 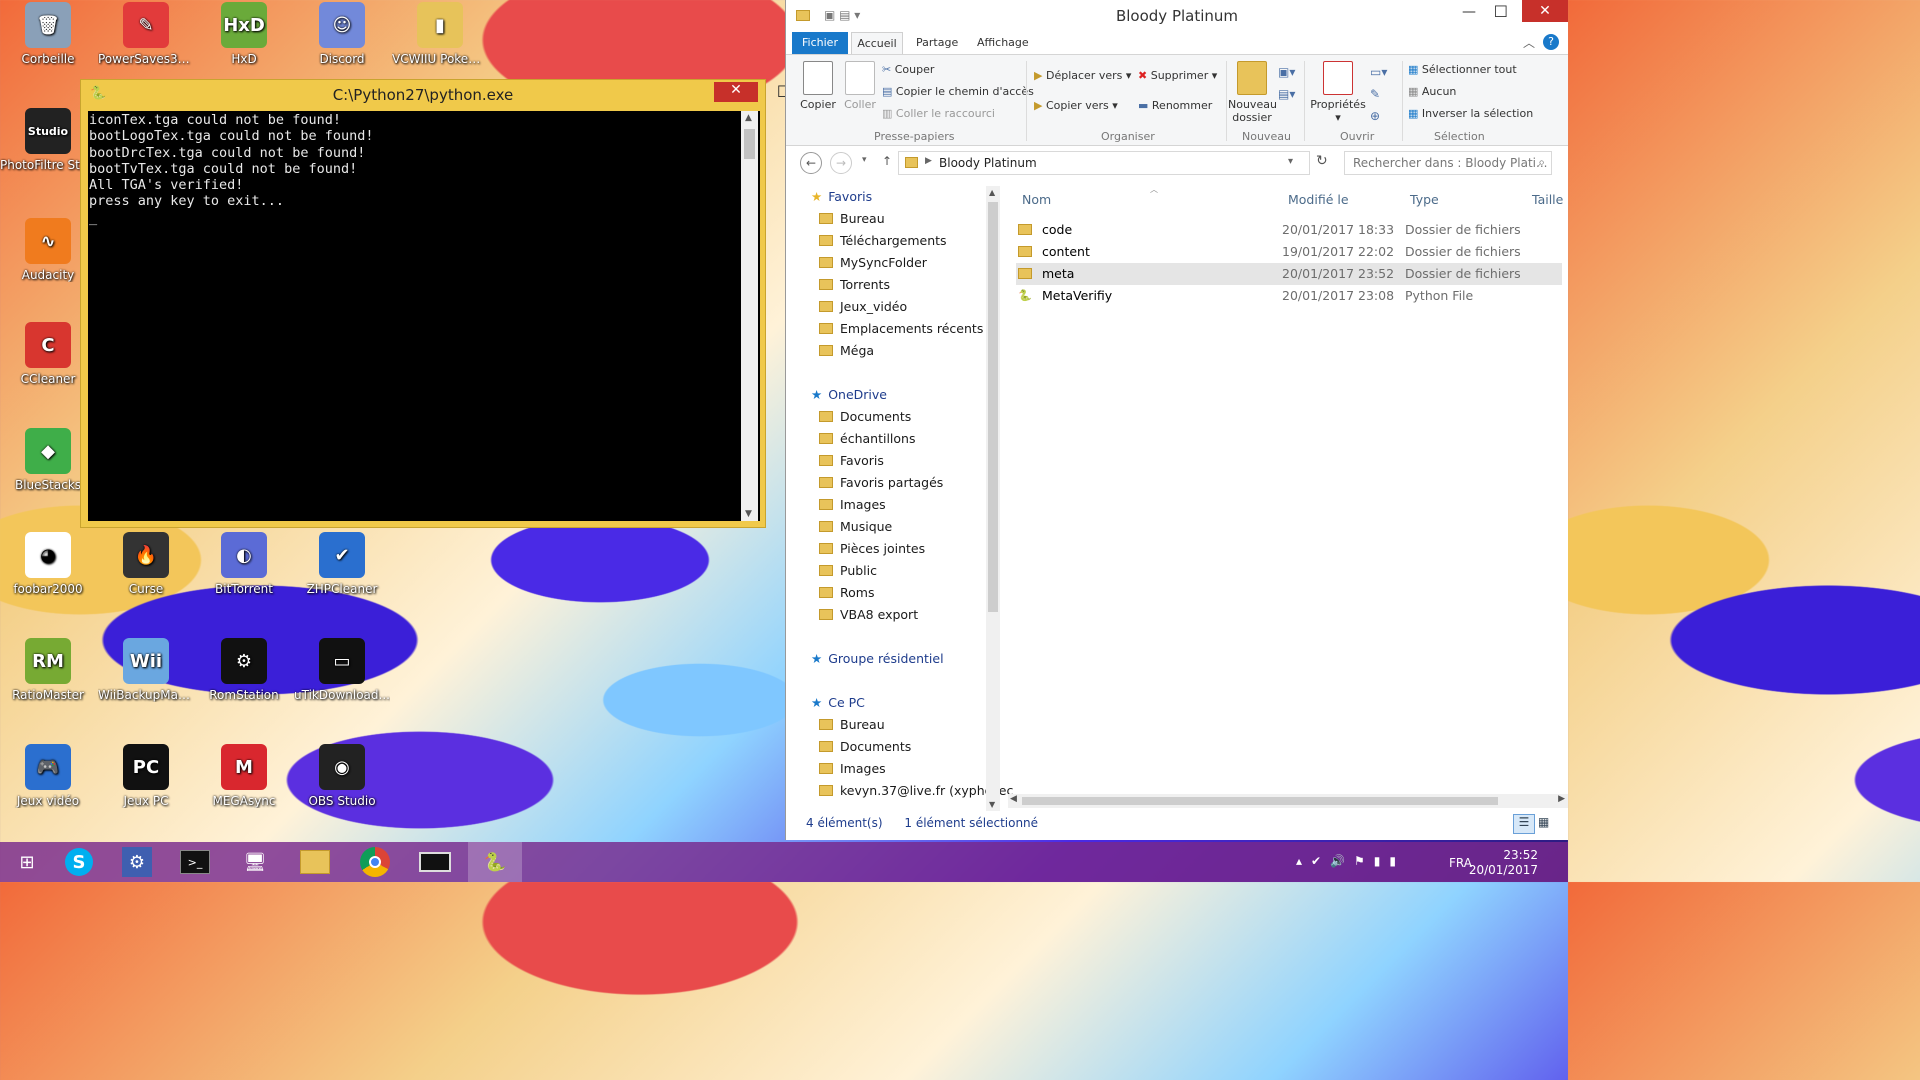 I want to click on nav-item-kevyn-37-live-fr-xyphosec: kevyn.37@live.fr (xyphosec, so click(x=916, y=791).